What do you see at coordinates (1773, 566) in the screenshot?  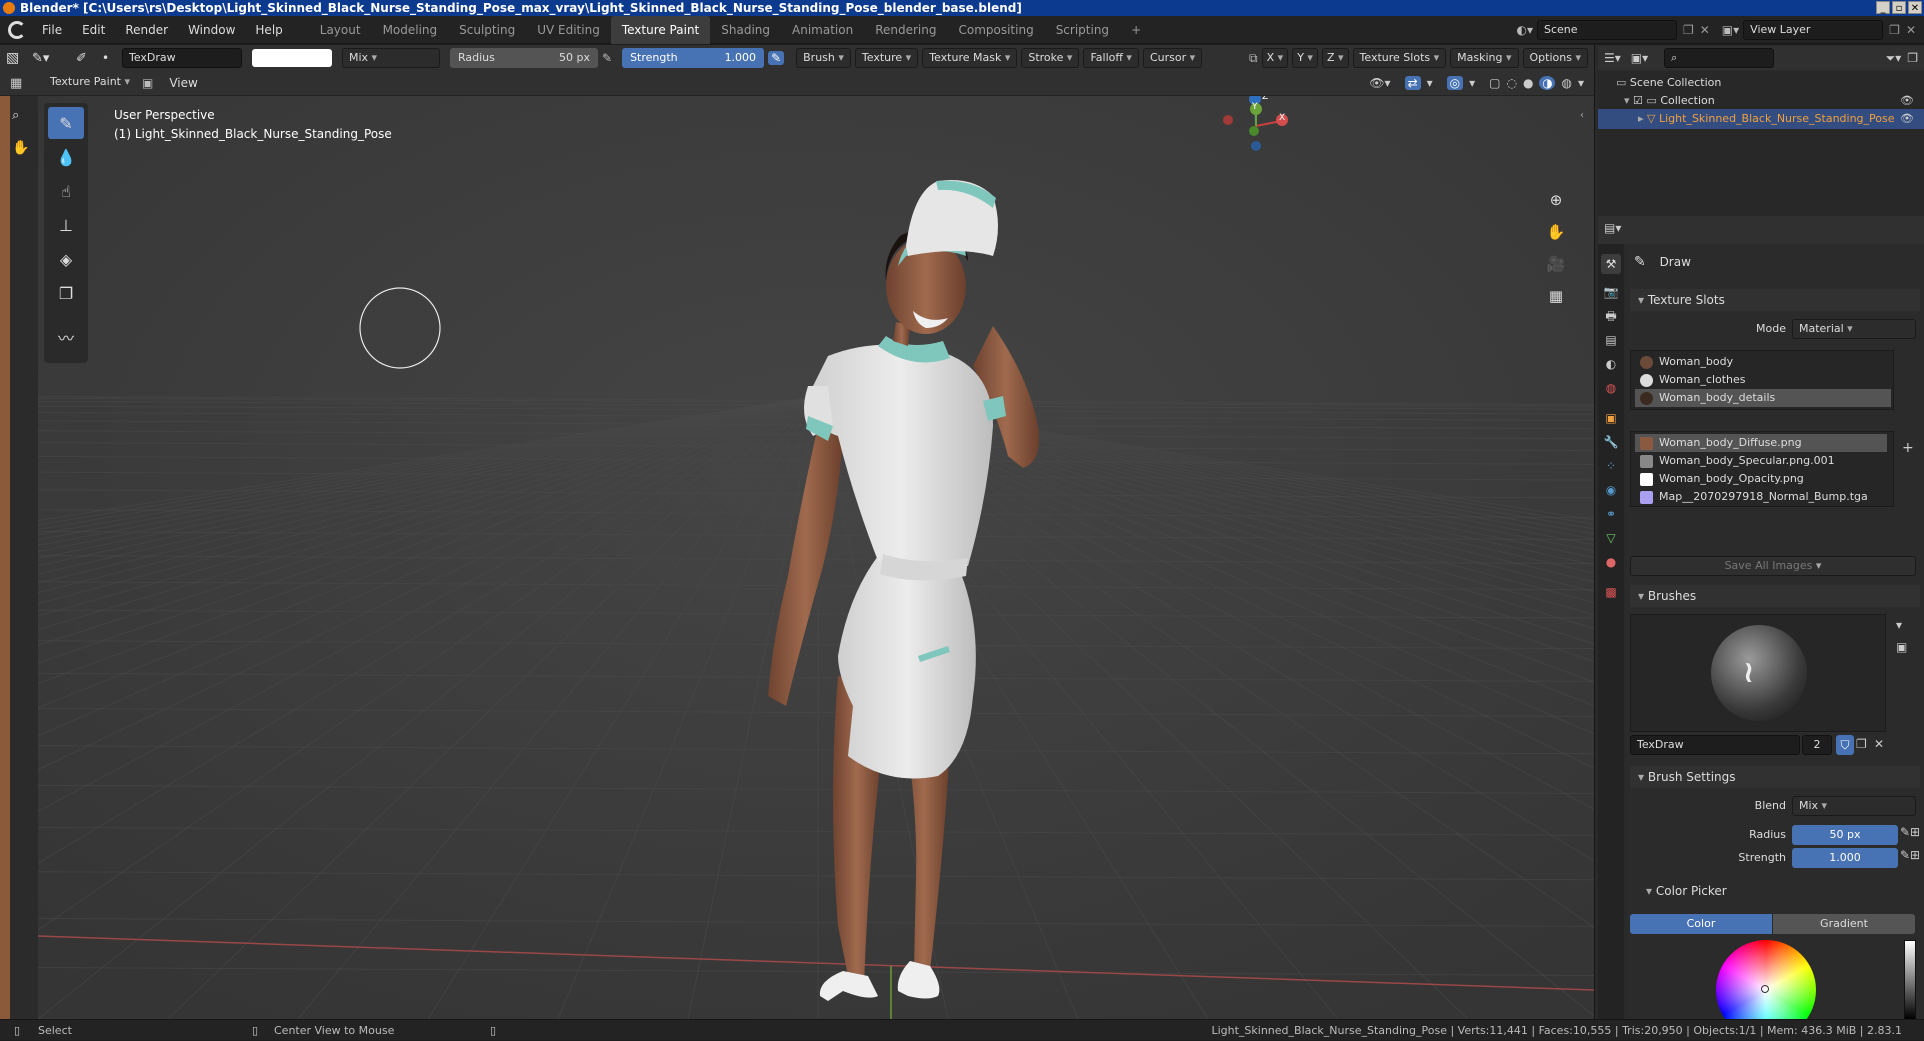 I see `save-all-images-button: Save All Images` at bounding box center [1773, 566].